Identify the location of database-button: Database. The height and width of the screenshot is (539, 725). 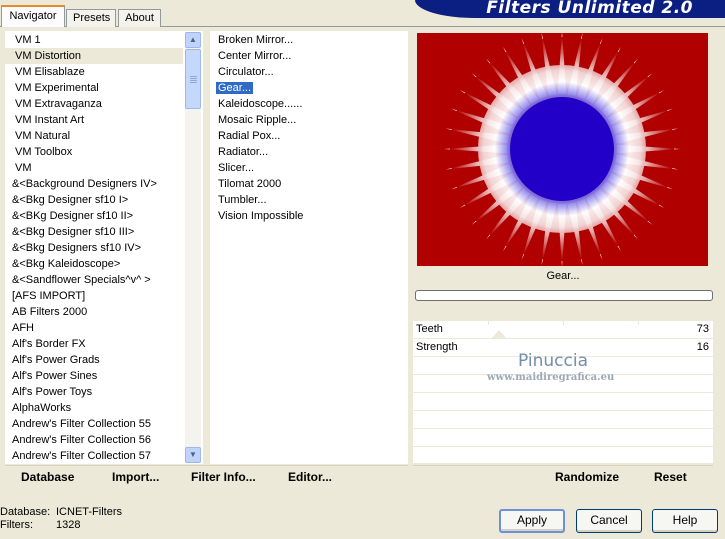
(47, 477).